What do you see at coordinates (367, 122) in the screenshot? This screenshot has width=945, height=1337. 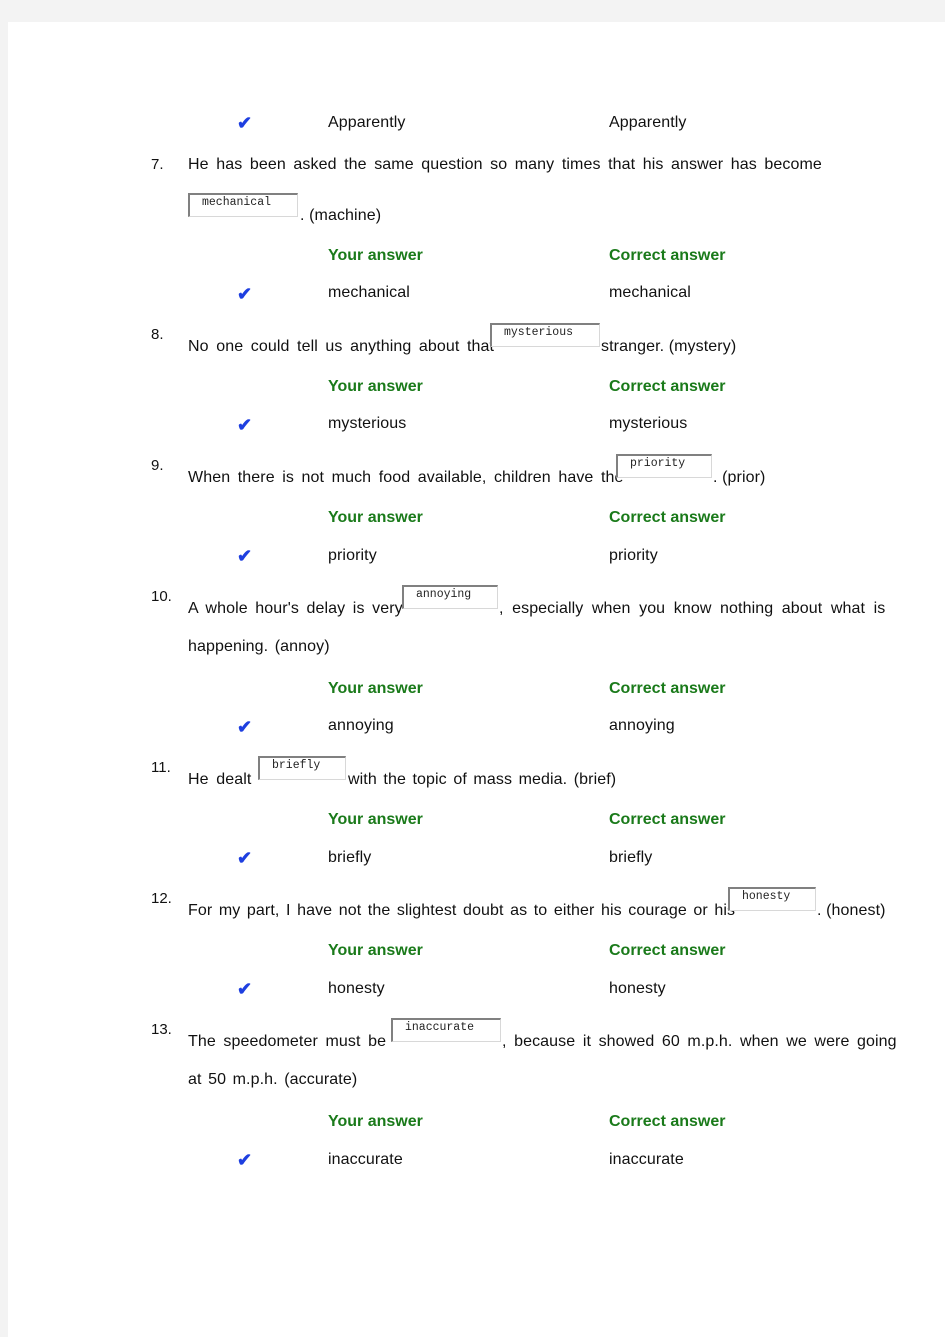 I see `your-answer-value: Apparently` at bounding box center [367, 122].